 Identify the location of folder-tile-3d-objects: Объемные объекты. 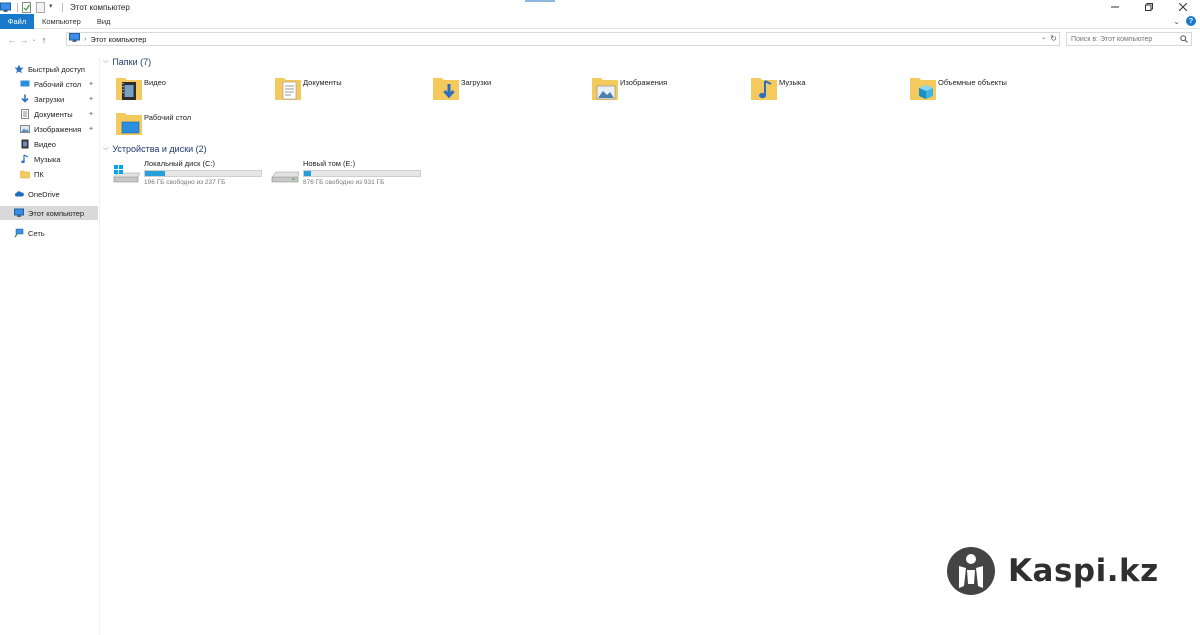
(984, 91).